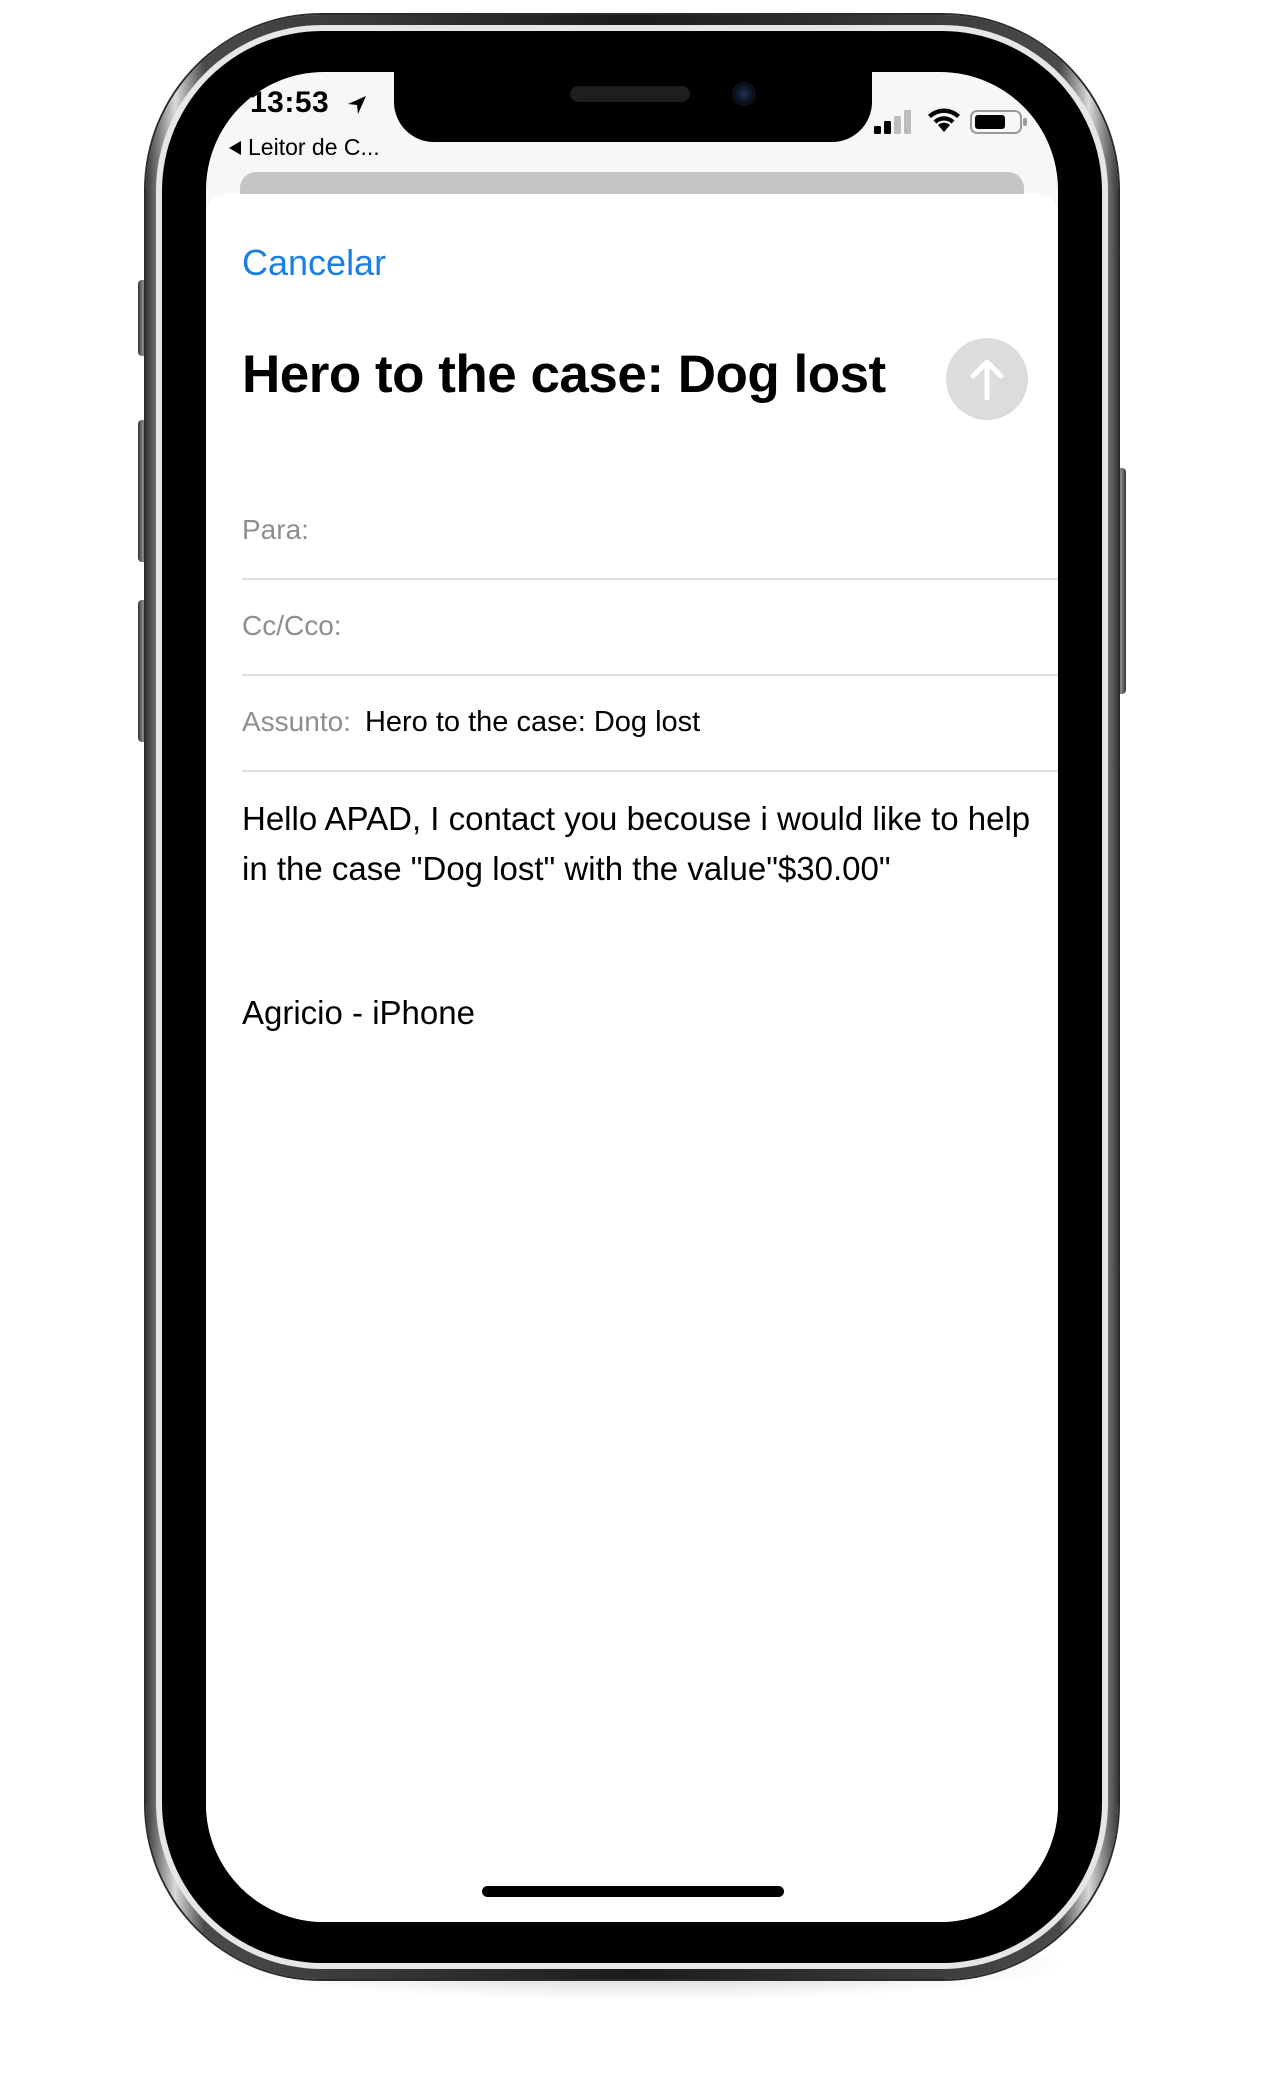 This screenshot has height=2087, width=1264. I want to click on home-indicator, so click(633, 1891).